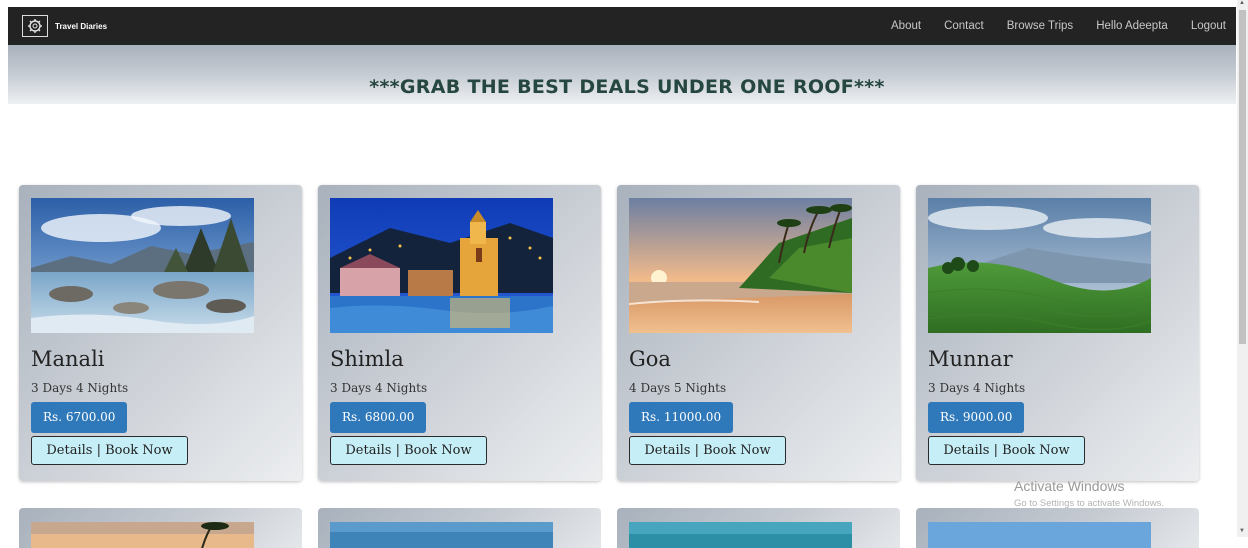 This screenshot has height=548, width=1248. Describe the element at coordinates (1040, 26) in the screenshot. I see `nav-browse-trips-link: Browse Trips` at that location.